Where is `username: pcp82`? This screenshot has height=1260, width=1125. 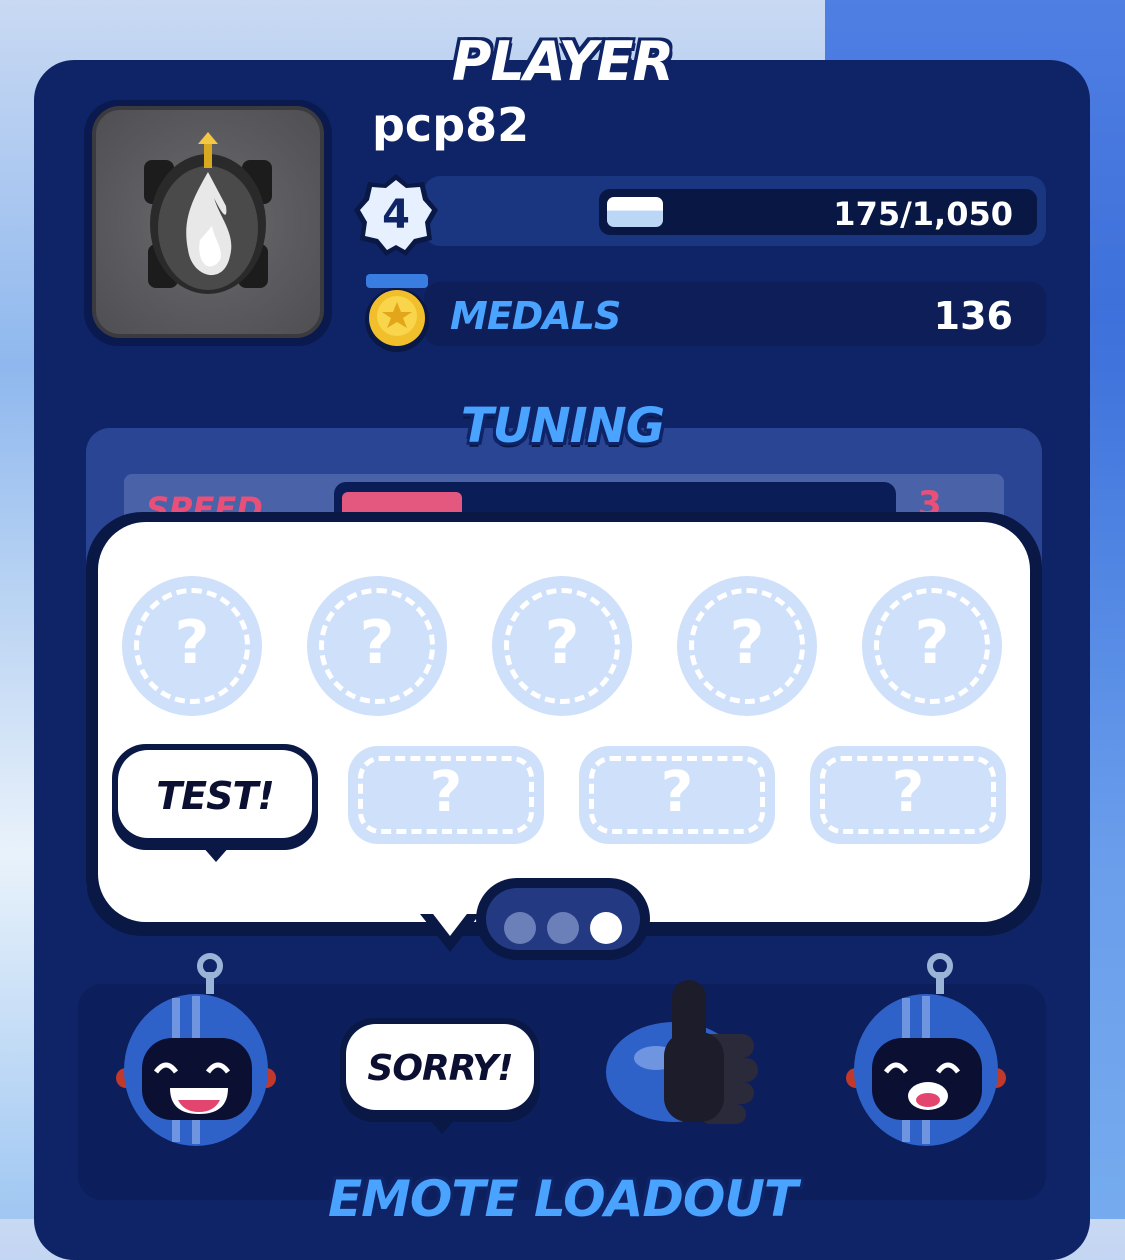 username: pcp82 is located at coordinates (451, 125).